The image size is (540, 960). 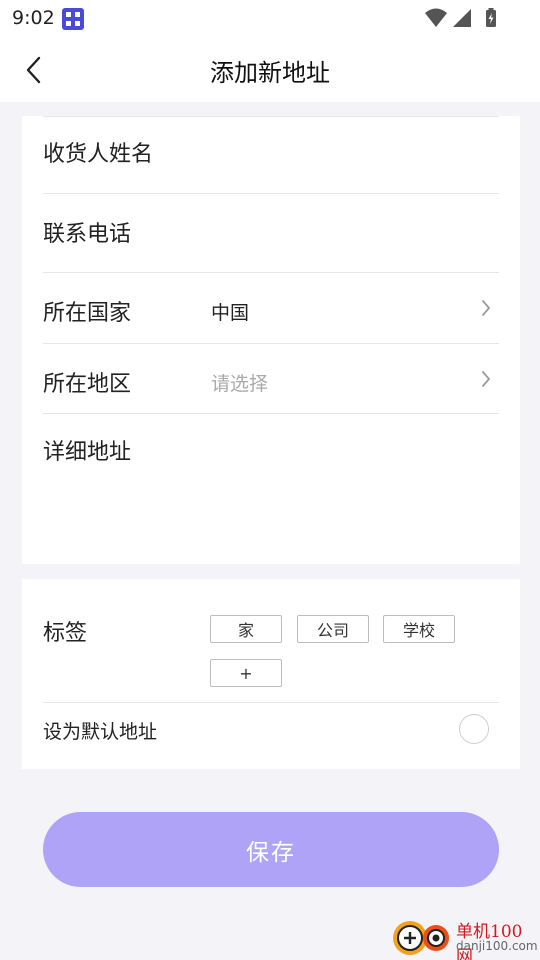 What do you see at coordinates (491, 17) in the screenshot?
I see `battery-icon` at bounding box center [491, 17].